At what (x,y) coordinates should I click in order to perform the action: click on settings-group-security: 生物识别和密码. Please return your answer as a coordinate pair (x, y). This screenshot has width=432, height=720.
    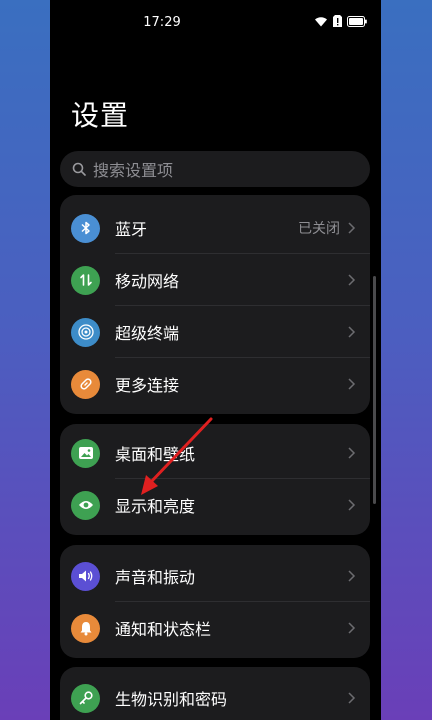
    Looking at the image, I should click on (215, 693).